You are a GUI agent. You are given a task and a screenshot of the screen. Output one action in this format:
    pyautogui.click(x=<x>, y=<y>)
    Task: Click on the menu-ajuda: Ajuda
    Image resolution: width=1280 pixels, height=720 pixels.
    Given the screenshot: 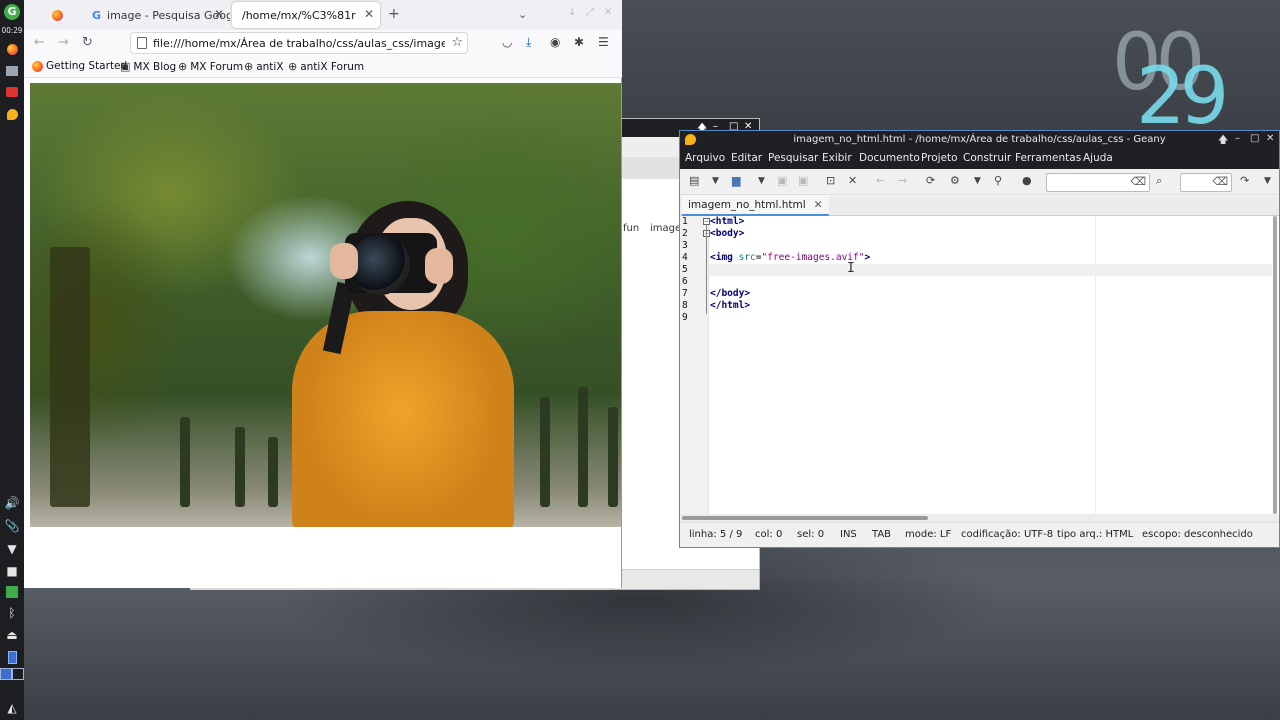 What is the action you would take?
    pyautogui.click(x=1098, y=158)
    